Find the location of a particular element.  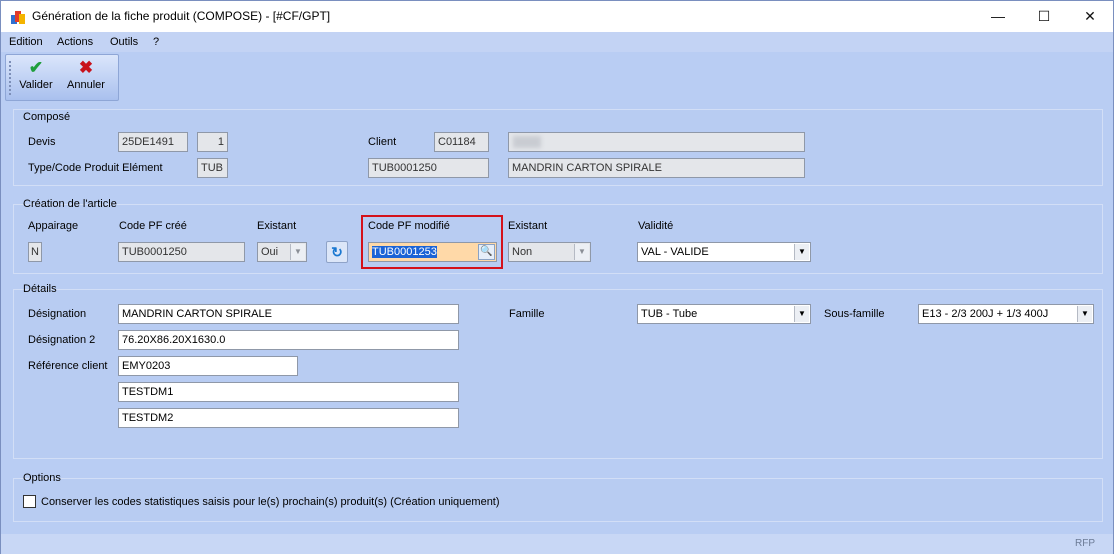

minimize-button: — is located at coordinates (998, 16).